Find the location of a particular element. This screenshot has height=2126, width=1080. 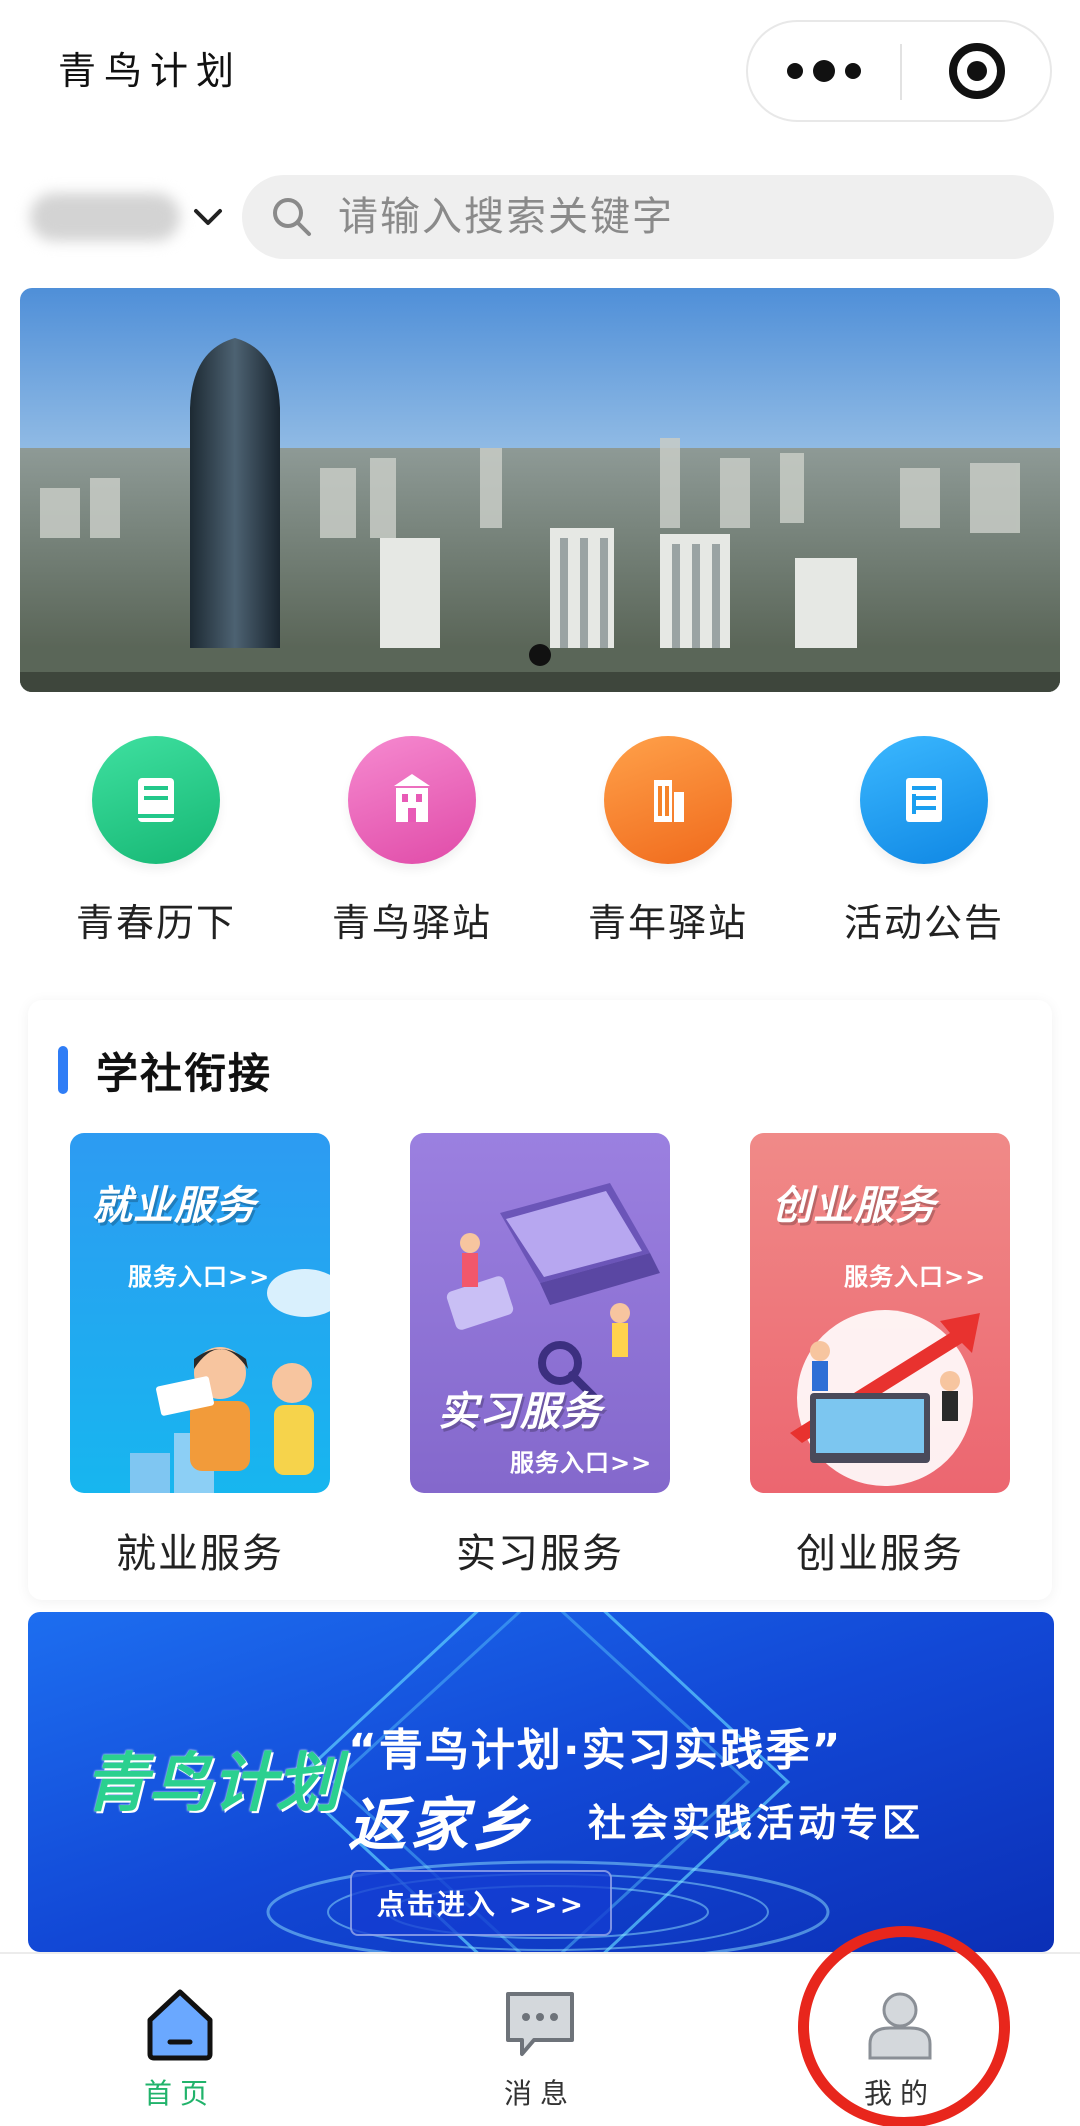

quick-item-qingniao-station: 青鸟驿站 is located at coordinates (412, 840).